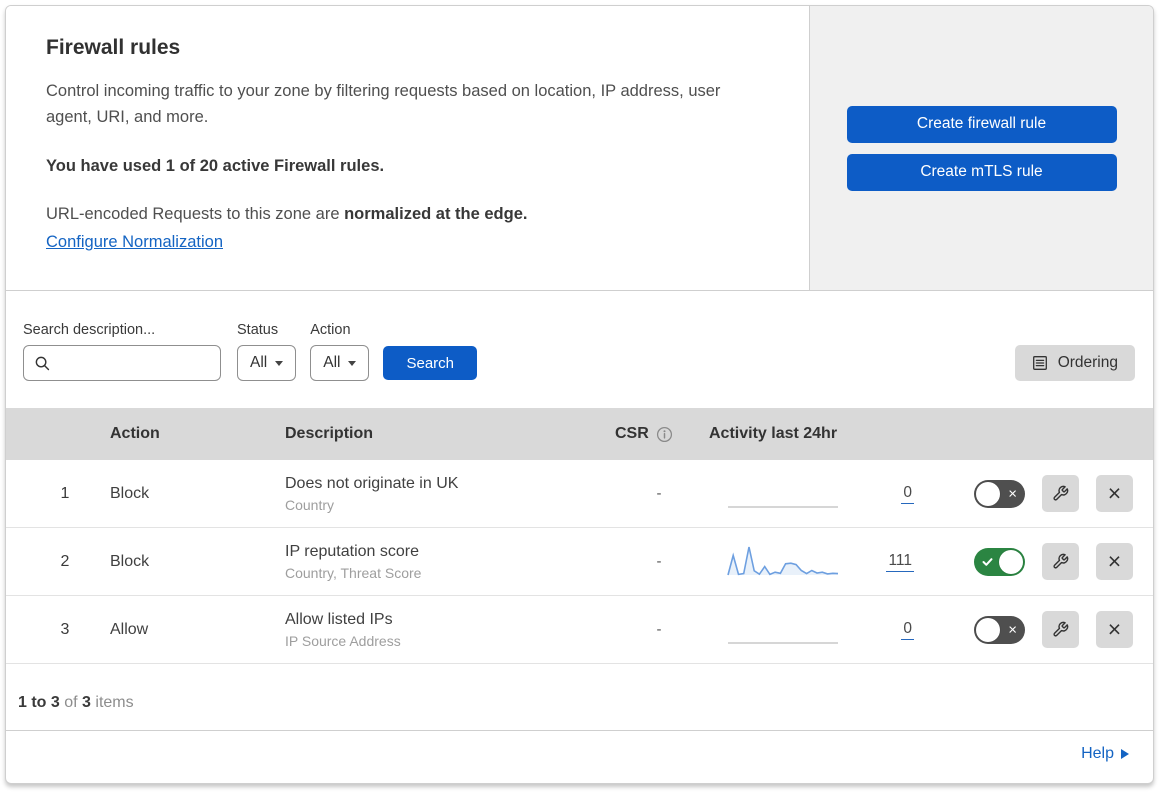 This screenshot has width=1161, height=796. I want to click on items-range: 1 to 3, so click(39, 702).